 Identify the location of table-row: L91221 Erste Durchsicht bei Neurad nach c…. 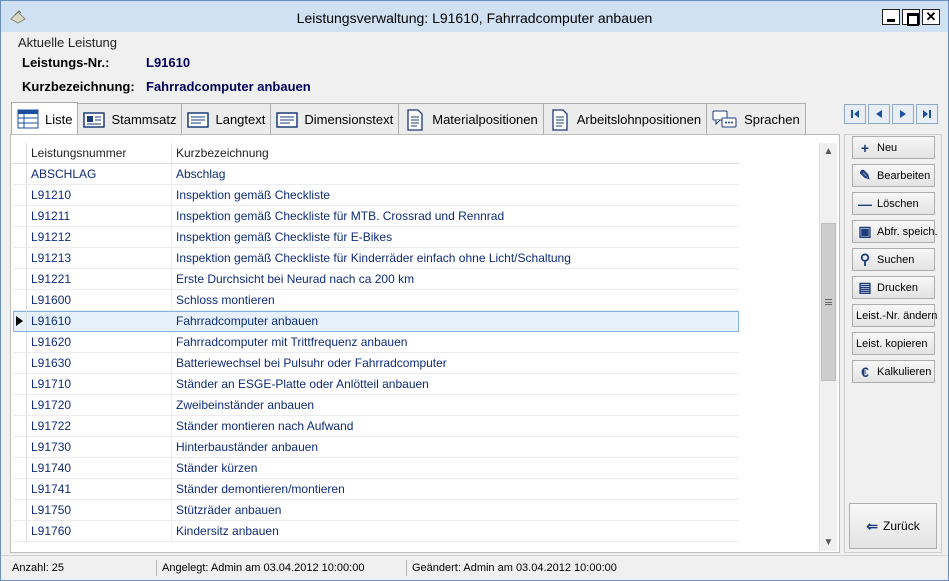
(376, 279).